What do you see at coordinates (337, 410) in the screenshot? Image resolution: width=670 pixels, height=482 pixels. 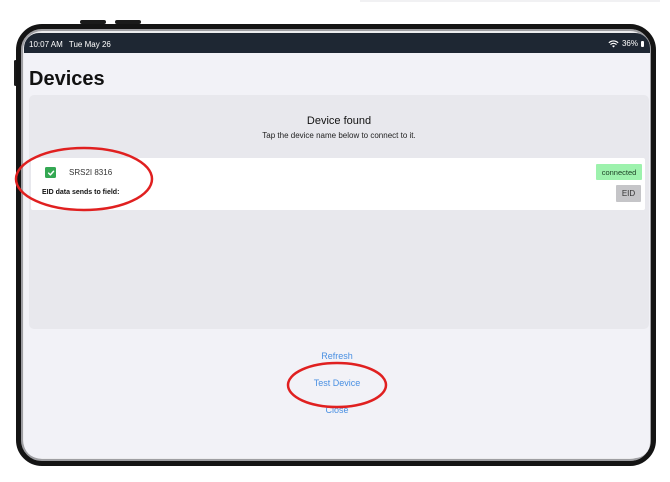 I see `close-button: Close` at bounding box center [337, 410].